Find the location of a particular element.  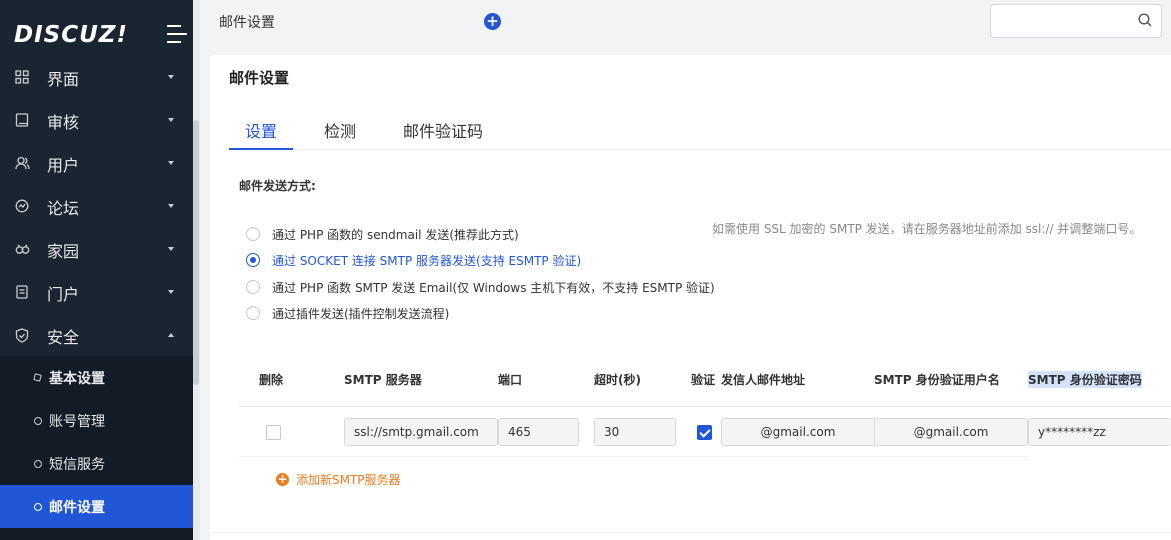

header-from-address: 发信人邮件地址 is located at coordinates (763, 380).